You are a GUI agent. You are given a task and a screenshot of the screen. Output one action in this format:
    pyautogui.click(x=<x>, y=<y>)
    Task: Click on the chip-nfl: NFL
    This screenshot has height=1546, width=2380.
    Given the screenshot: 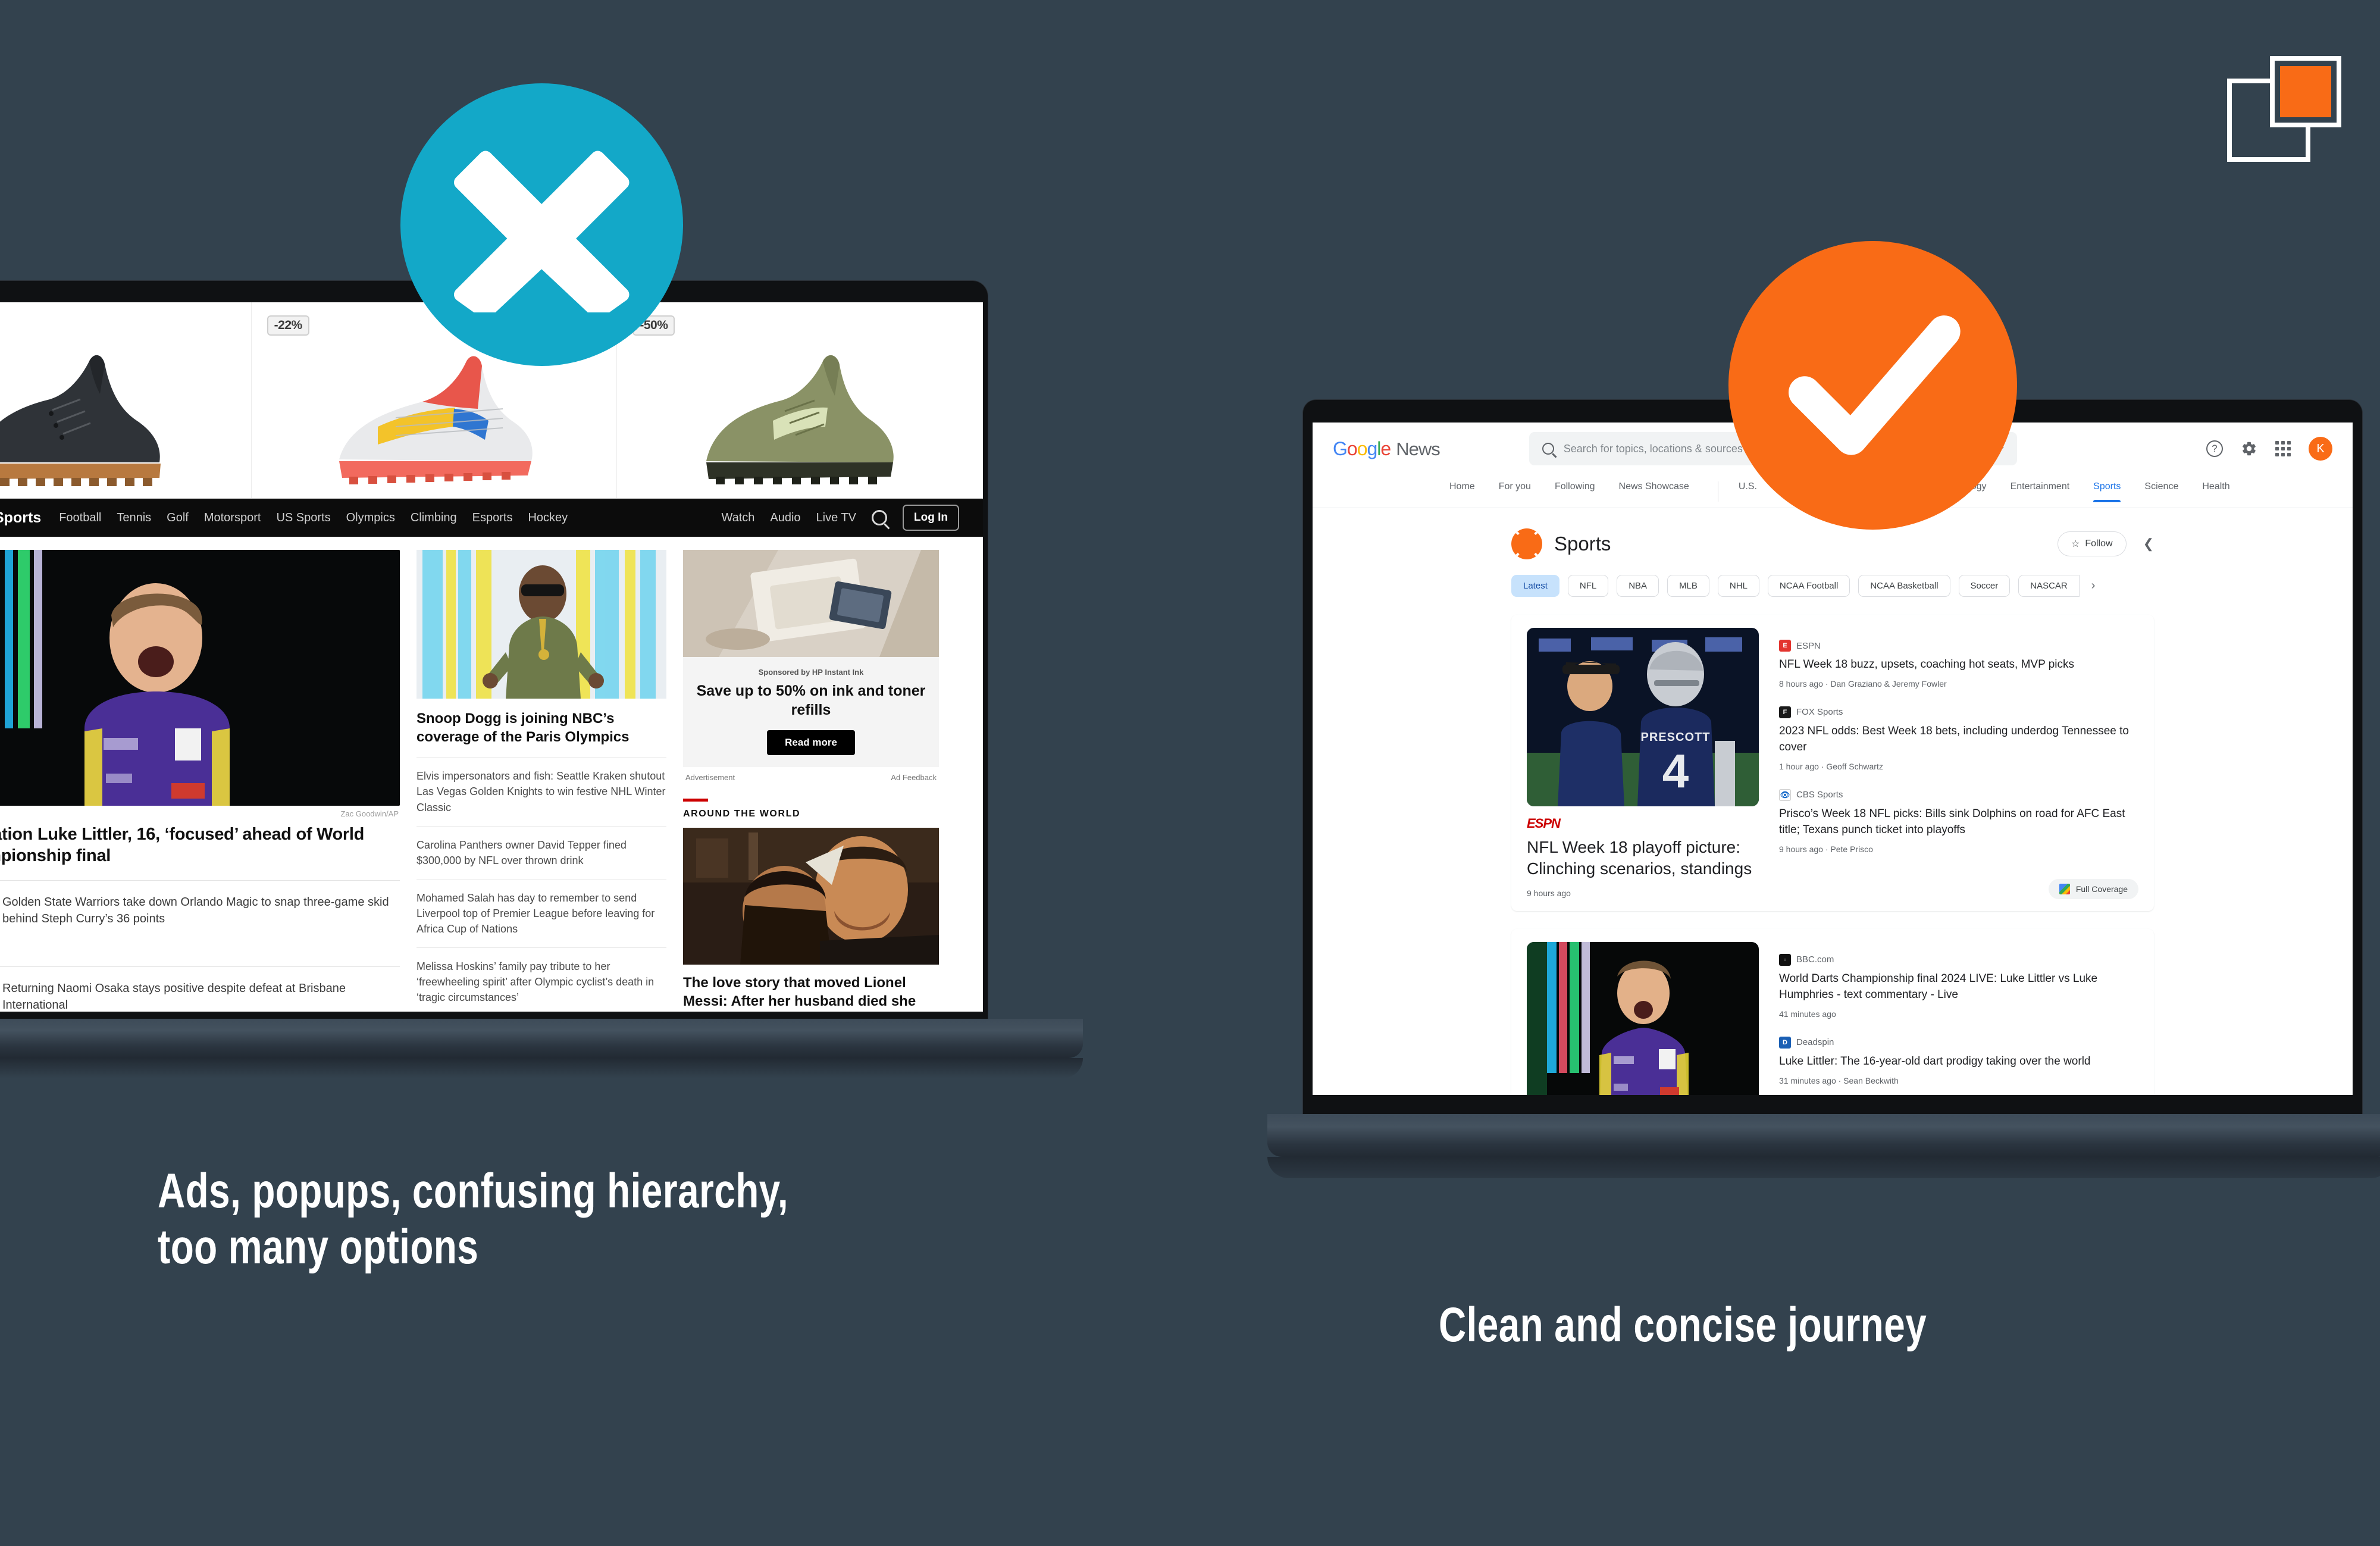 What is the action you would take?
    pyautogui.click(x=1588, y=586)
    